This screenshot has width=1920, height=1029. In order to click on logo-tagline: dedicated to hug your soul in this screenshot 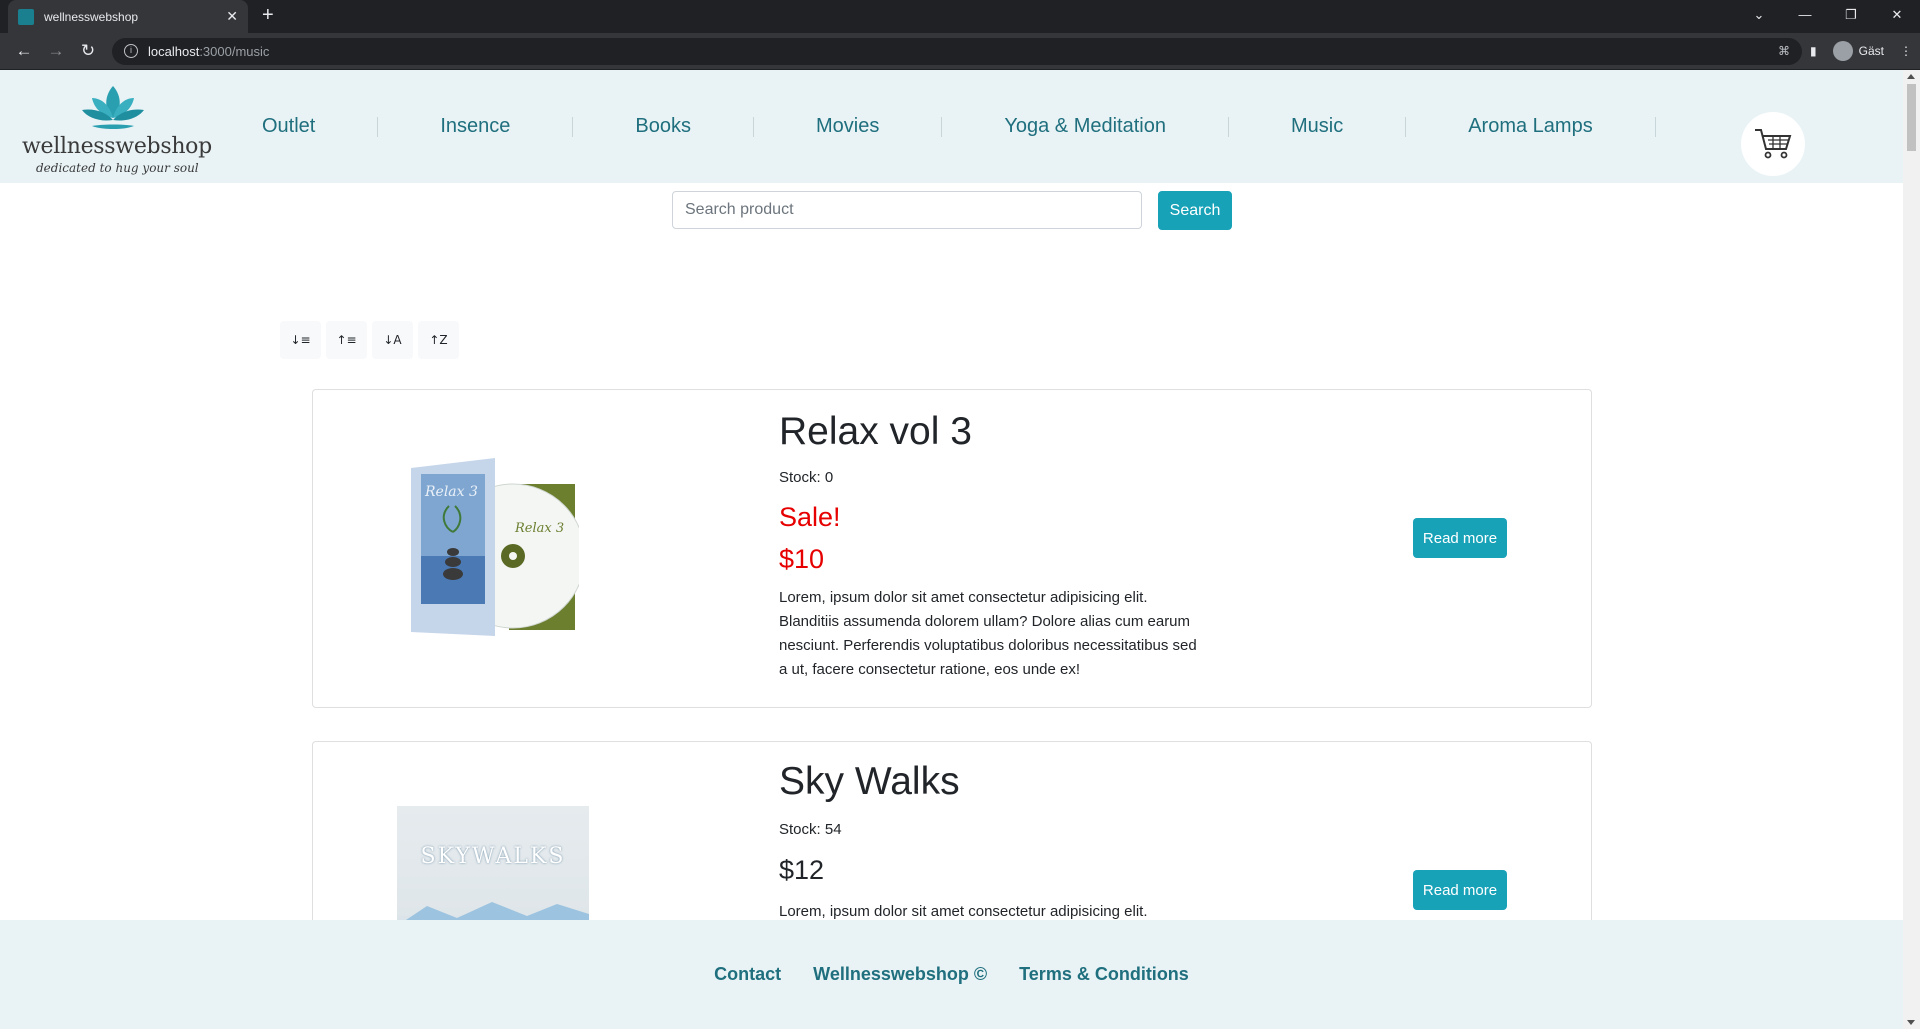, I will do `click(117, 168)`.